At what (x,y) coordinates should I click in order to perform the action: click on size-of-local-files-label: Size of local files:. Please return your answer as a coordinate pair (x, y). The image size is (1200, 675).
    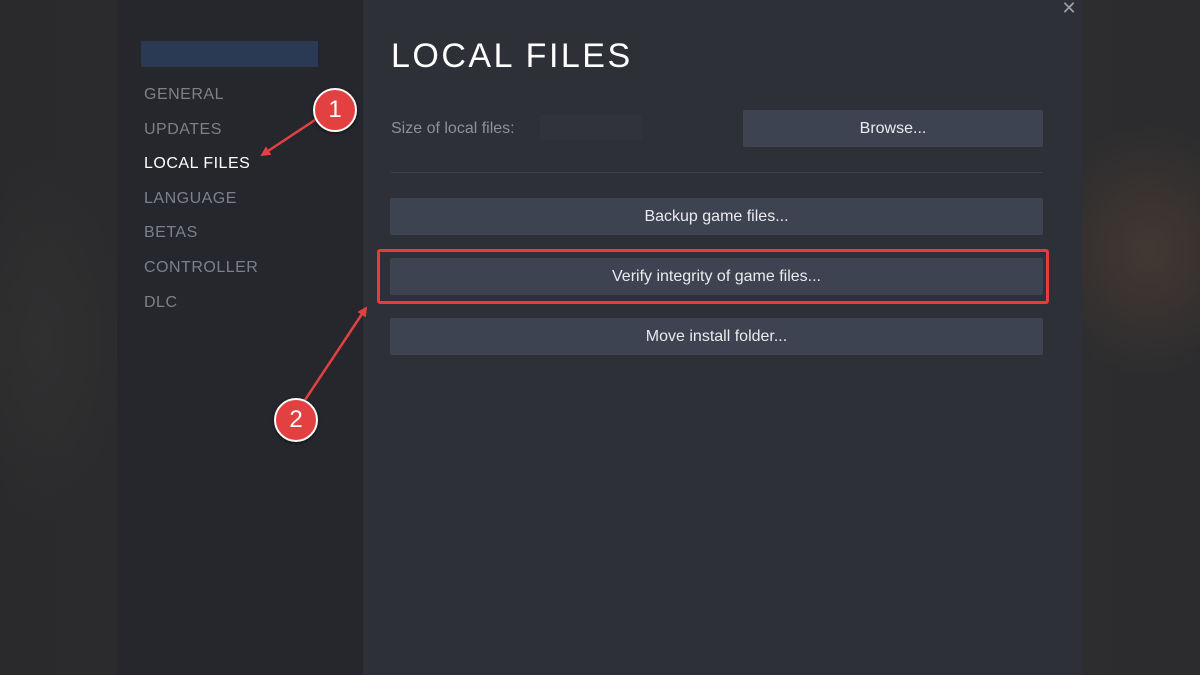
    Looking at the image, I should click on (453, 128).